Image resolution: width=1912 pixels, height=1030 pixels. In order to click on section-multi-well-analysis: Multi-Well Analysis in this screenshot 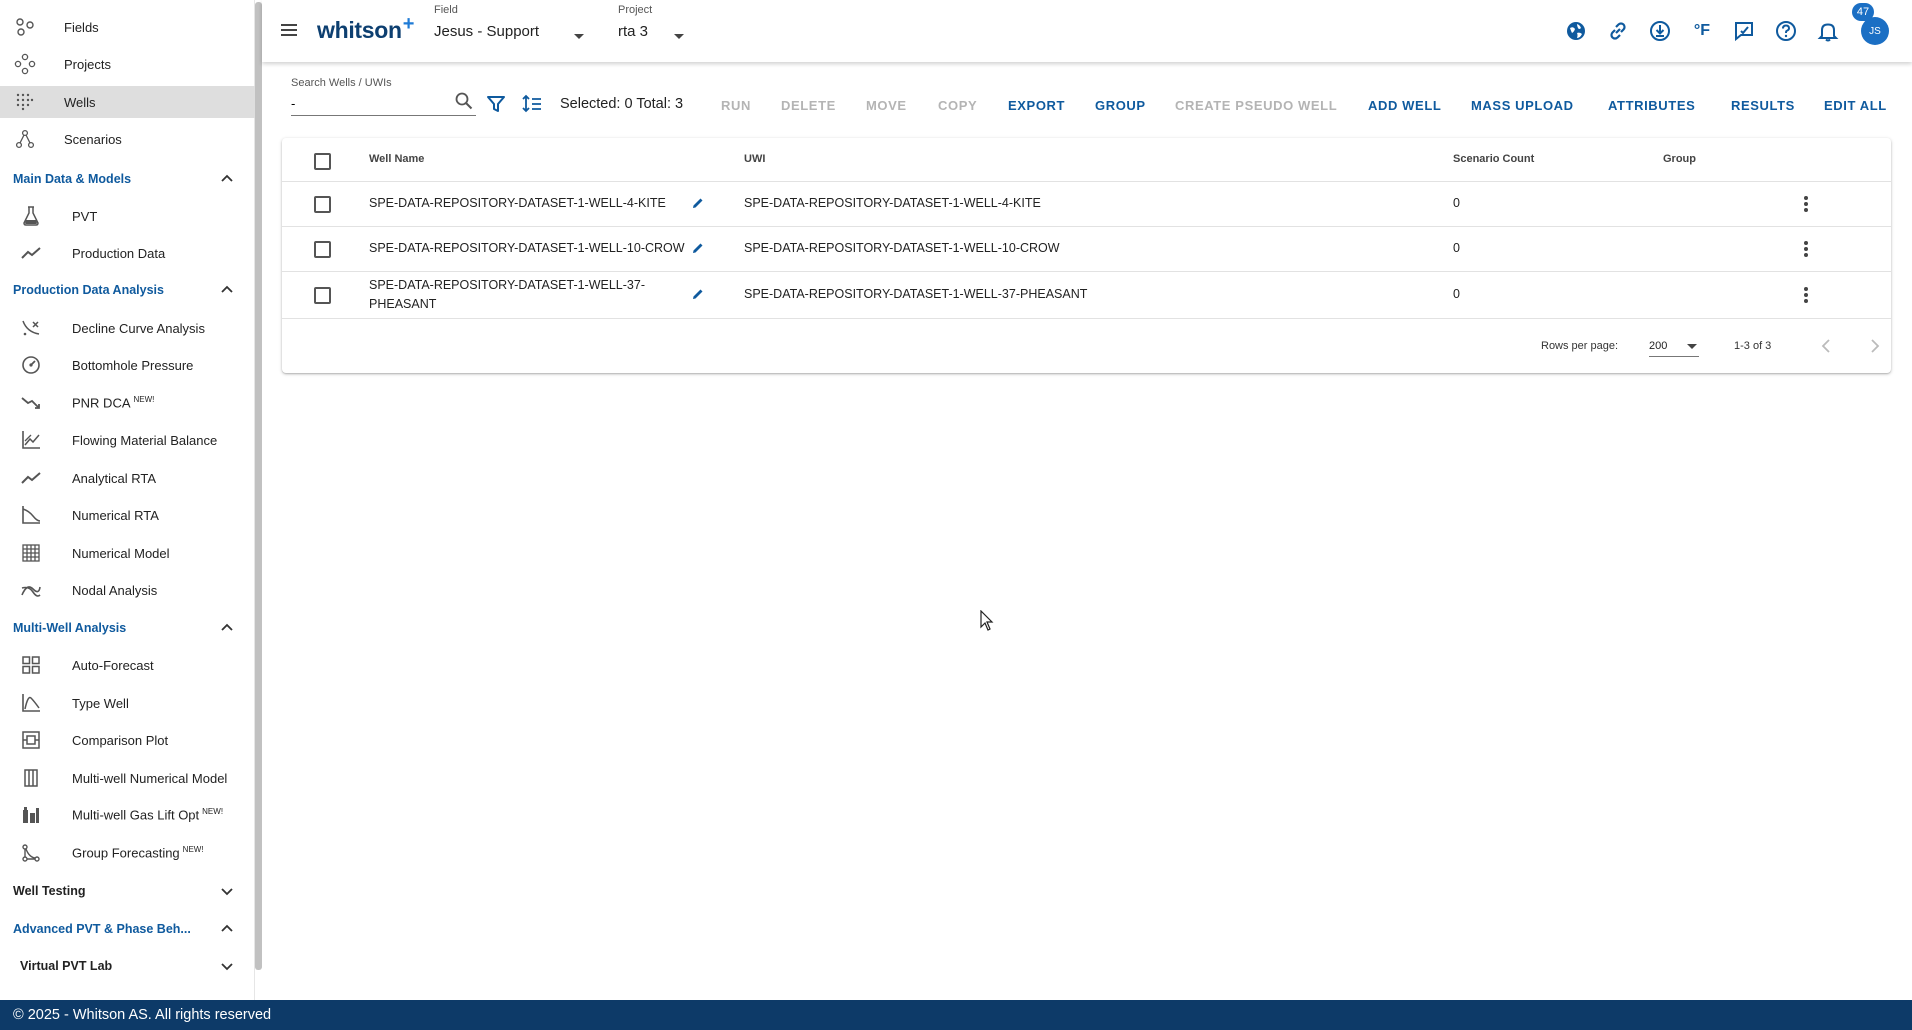, I will do `click(127, 628)`.